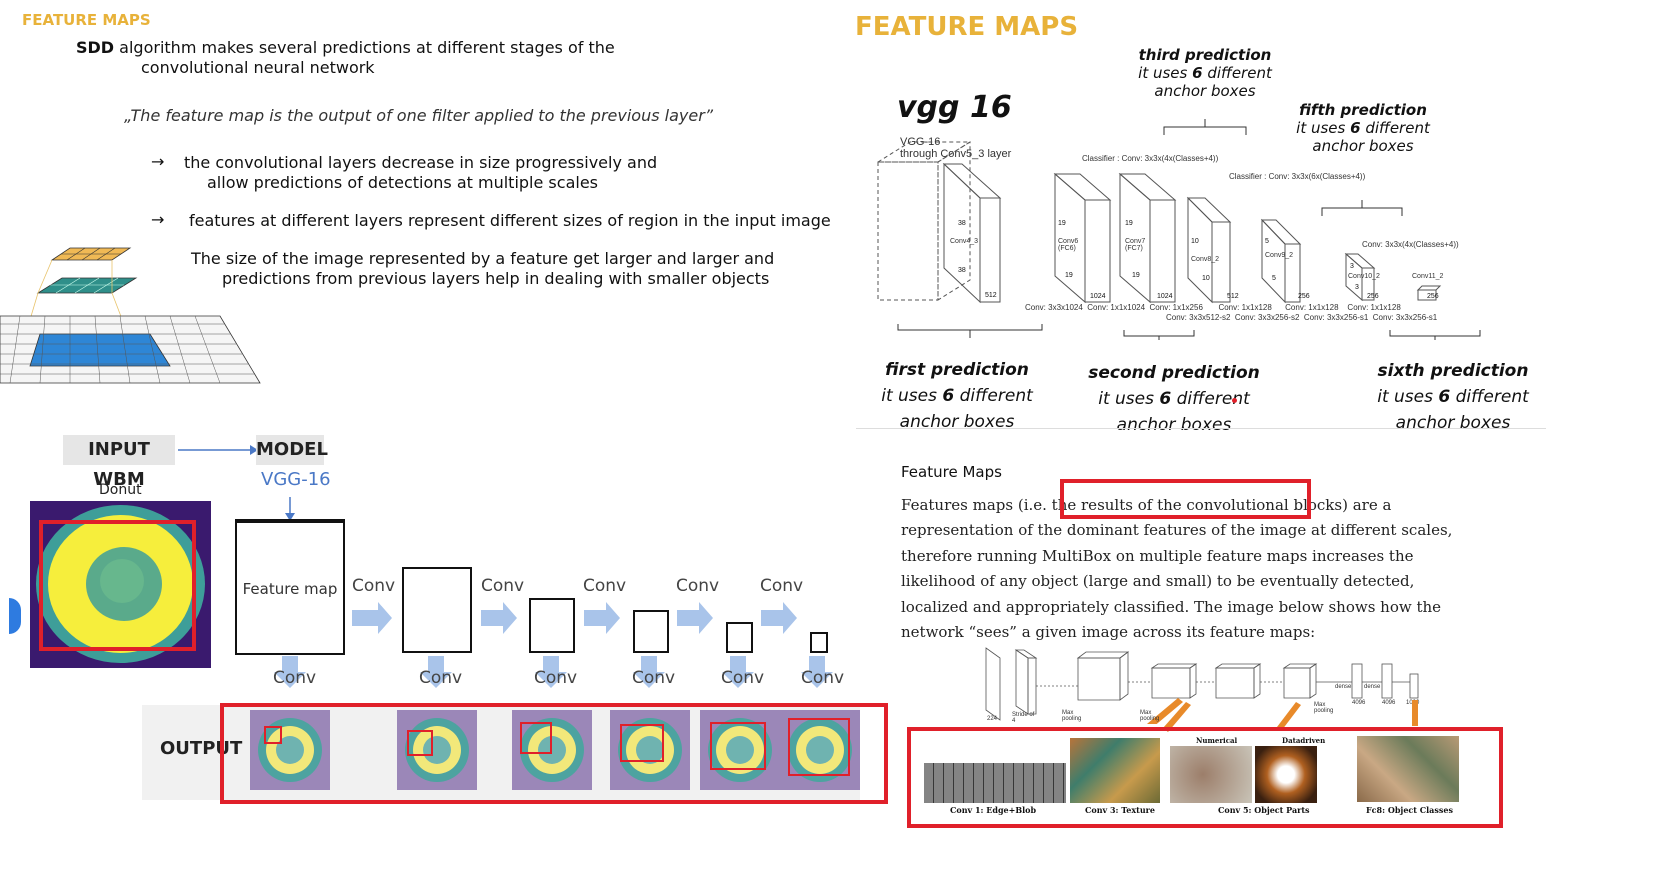 The image size is (1672, 884). What do you see at coordinates (1069, 275) in the screenshot?
I see `dim-5: 19` at bounding box center [1069, 275].